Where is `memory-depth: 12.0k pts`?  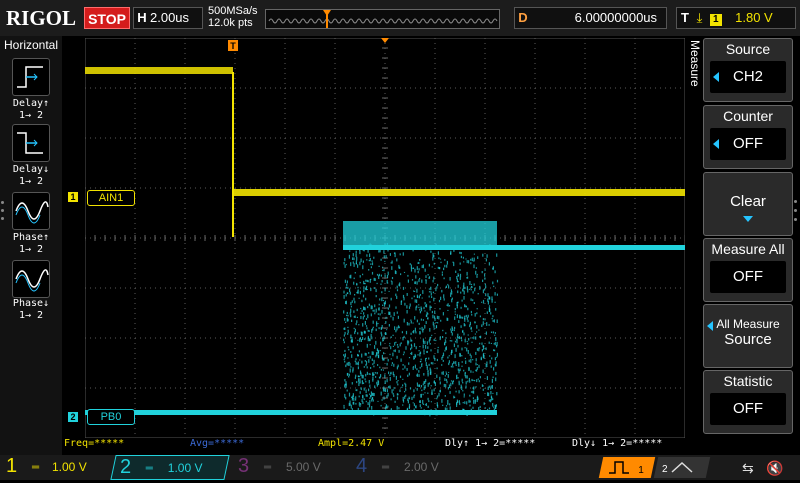 memory-depth: 12.0k pts is located at coordinates (230, 23).